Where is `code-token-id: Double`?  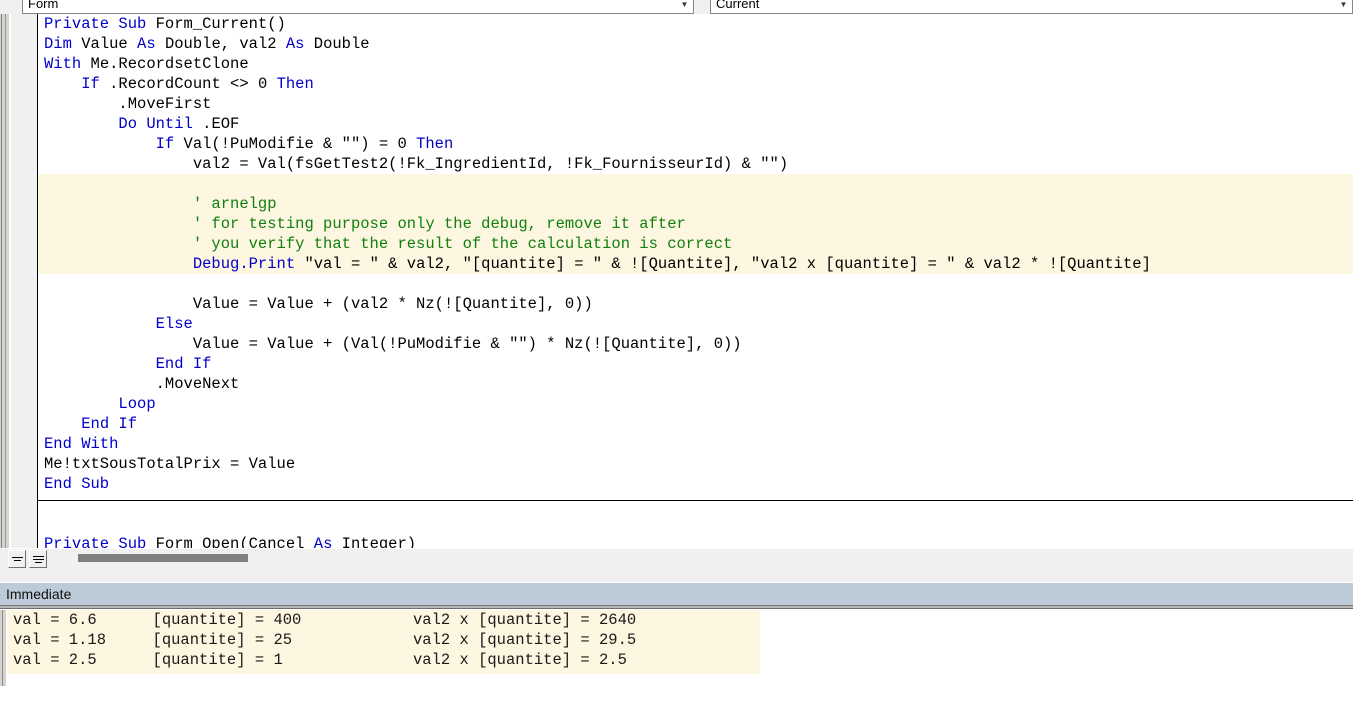 code-token-id: Double is located at coordinates (341, 44).